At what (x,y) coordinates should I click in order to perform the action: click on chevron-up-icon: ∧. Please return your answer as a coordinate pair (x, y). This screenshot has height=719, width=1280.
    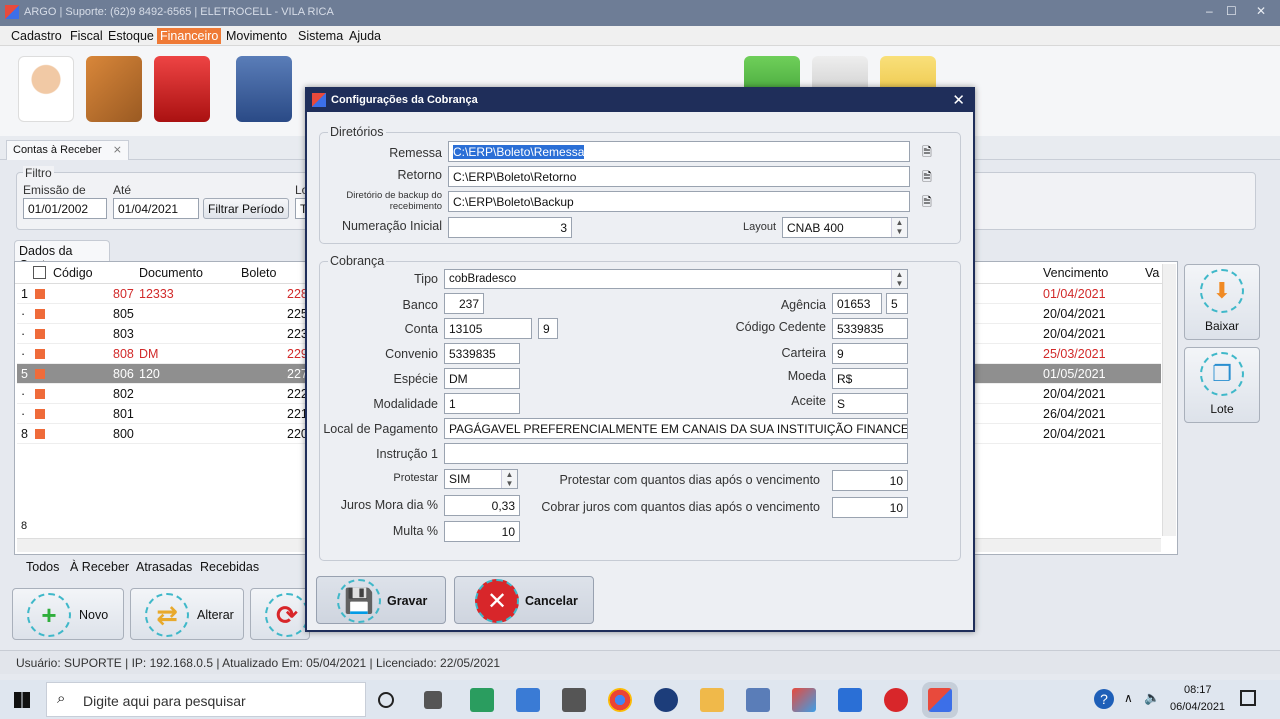
    Looking at the image, I should click on (1128, 698).